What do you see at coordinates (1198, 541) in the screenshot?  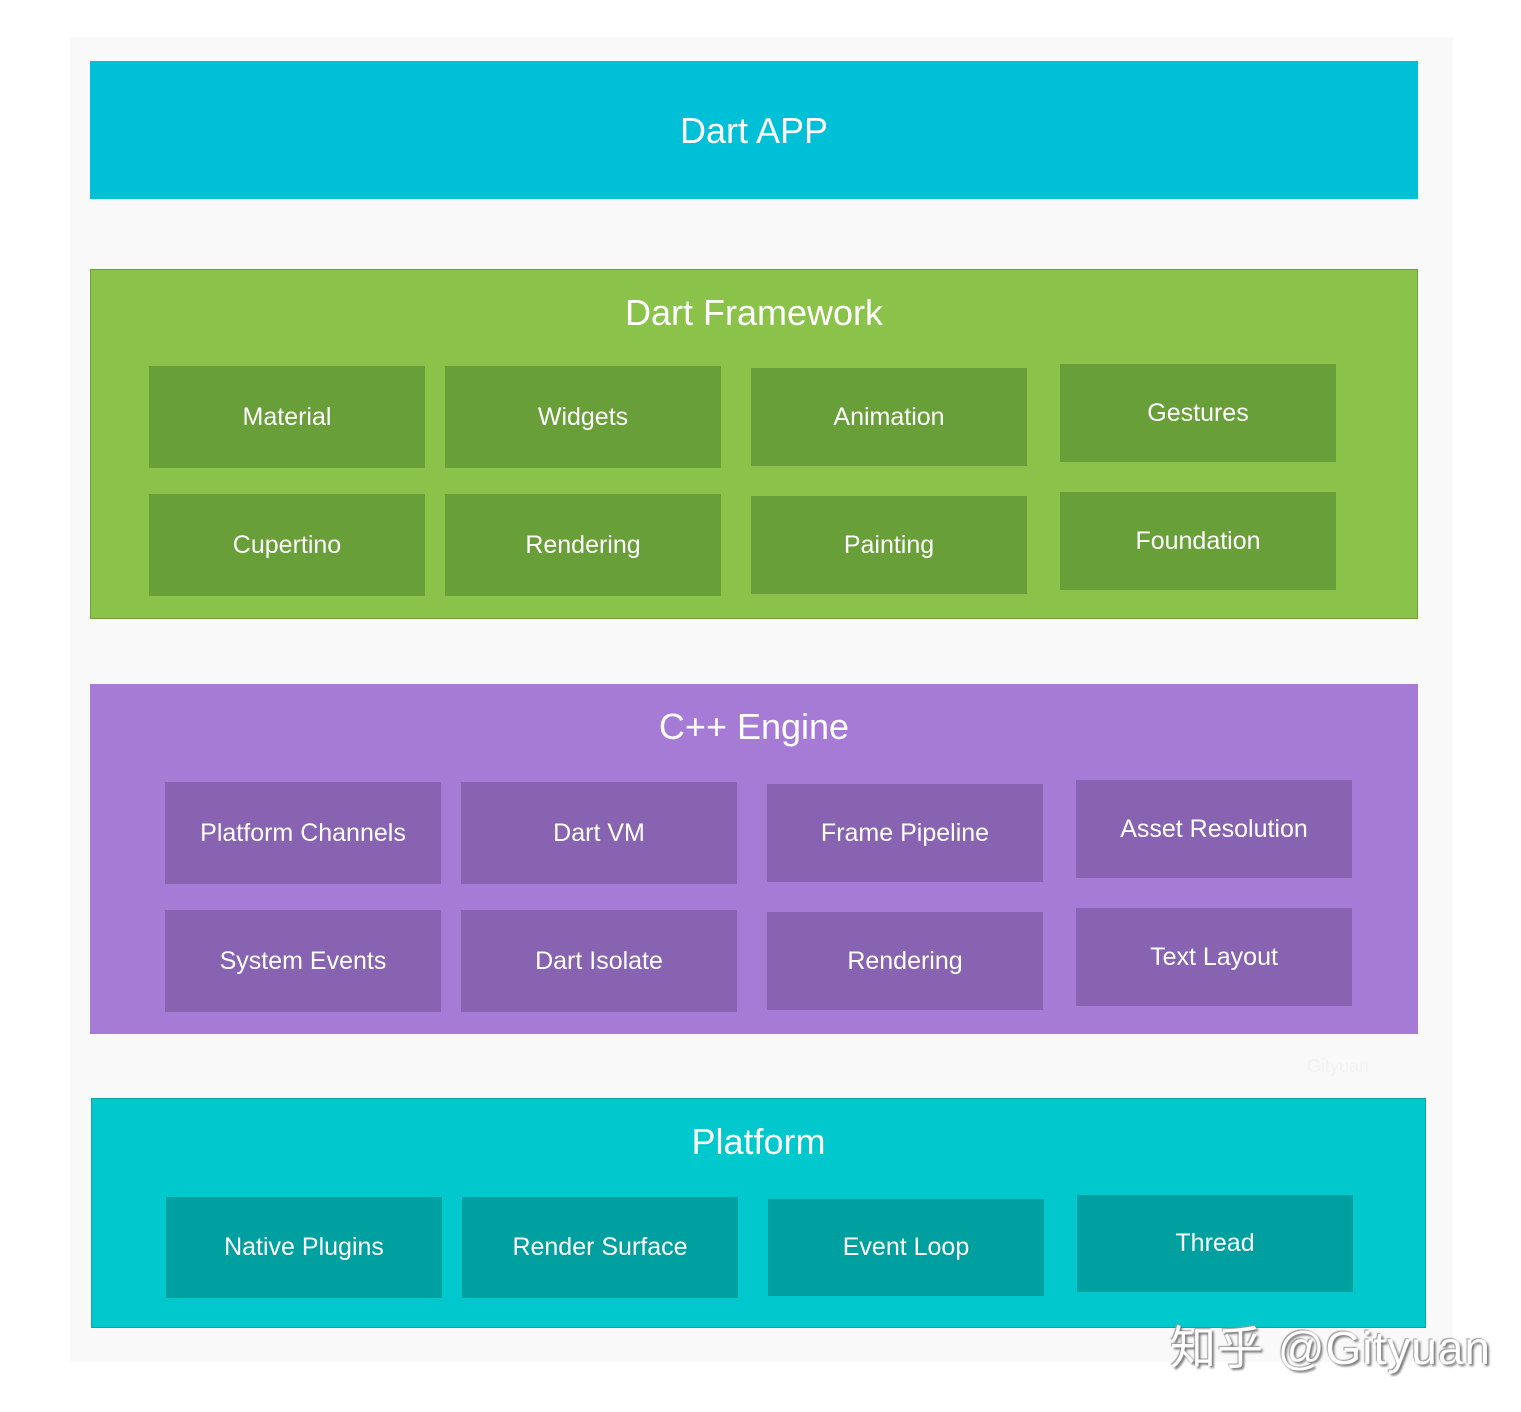 I see `framework-box-foundation: Foundation` at bounding box center [1198, 541].